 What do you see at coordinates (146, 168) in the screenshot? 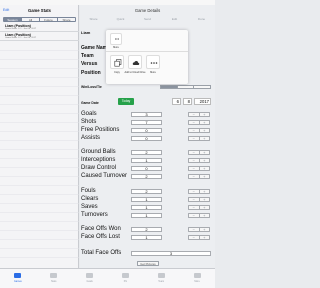
I see `stat-value-draw-control: 0` at bounding box center [146, 168].